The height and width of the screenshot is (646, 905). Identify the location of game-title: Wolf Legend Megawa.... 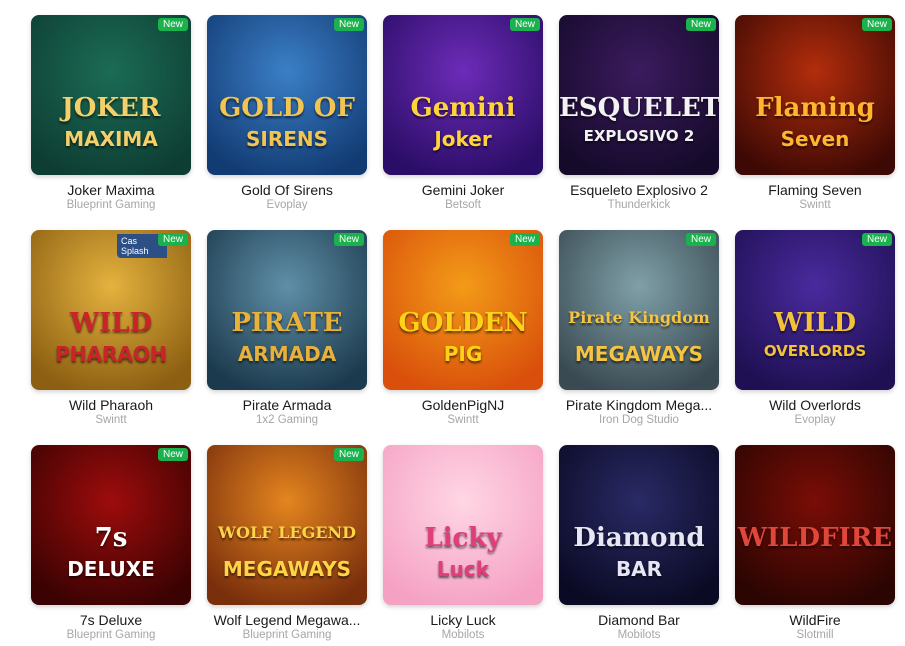
(287, 620).